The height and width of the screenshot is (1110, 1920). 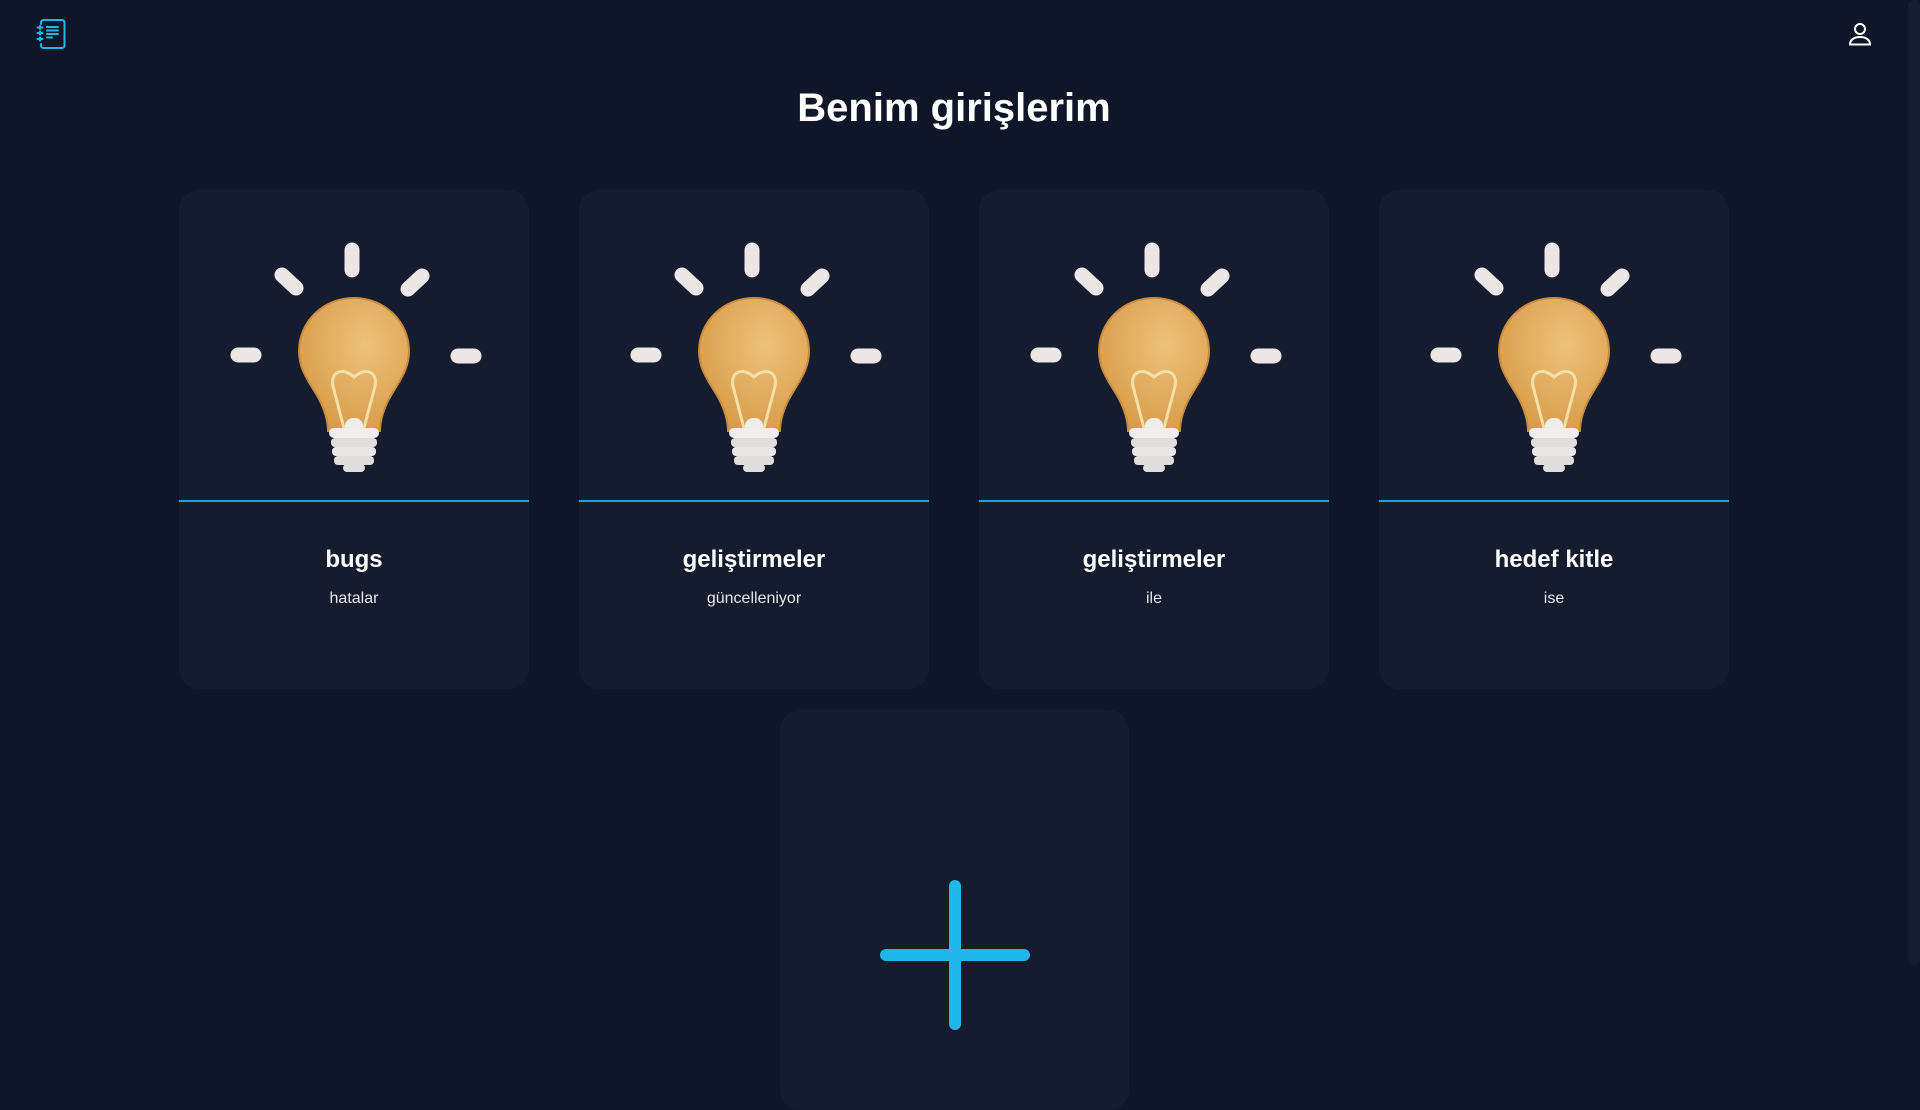 What do you see at coordinates (1914, 482) in the screenshot?
I see `scrollbar` at bounding box center [1914, 482].